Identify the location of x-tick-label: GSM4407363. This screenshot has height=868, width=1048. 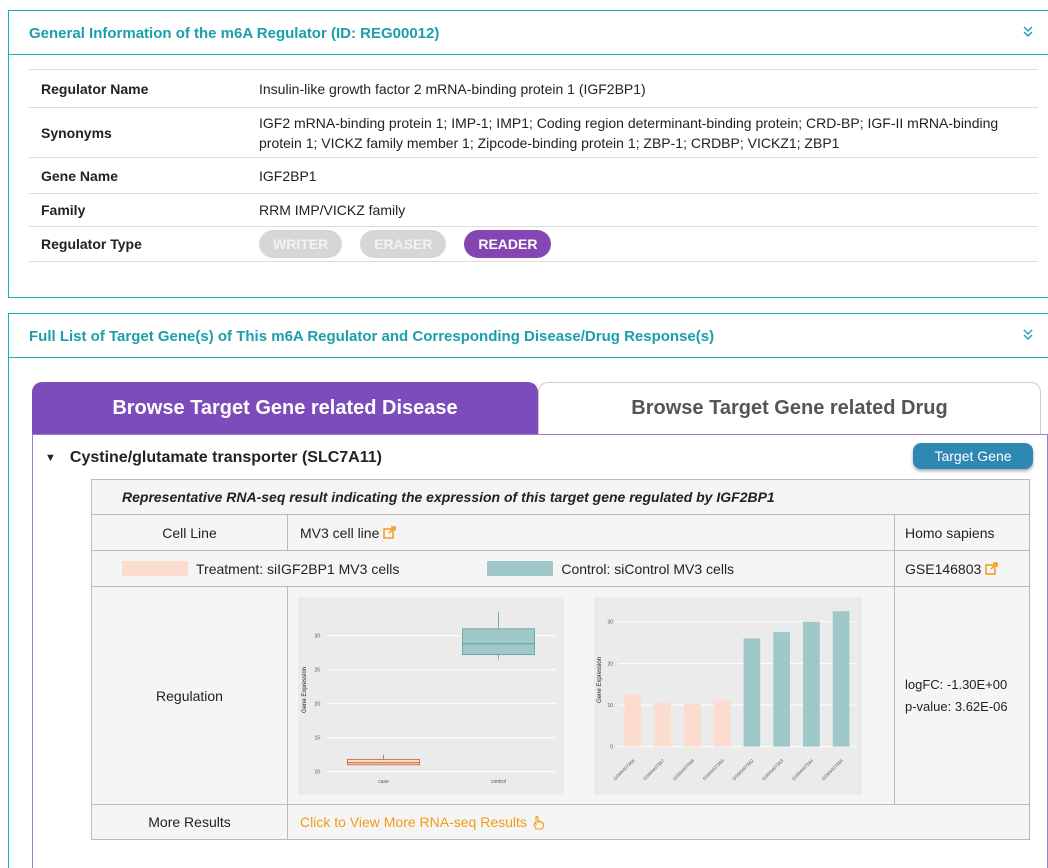
(773, 770).